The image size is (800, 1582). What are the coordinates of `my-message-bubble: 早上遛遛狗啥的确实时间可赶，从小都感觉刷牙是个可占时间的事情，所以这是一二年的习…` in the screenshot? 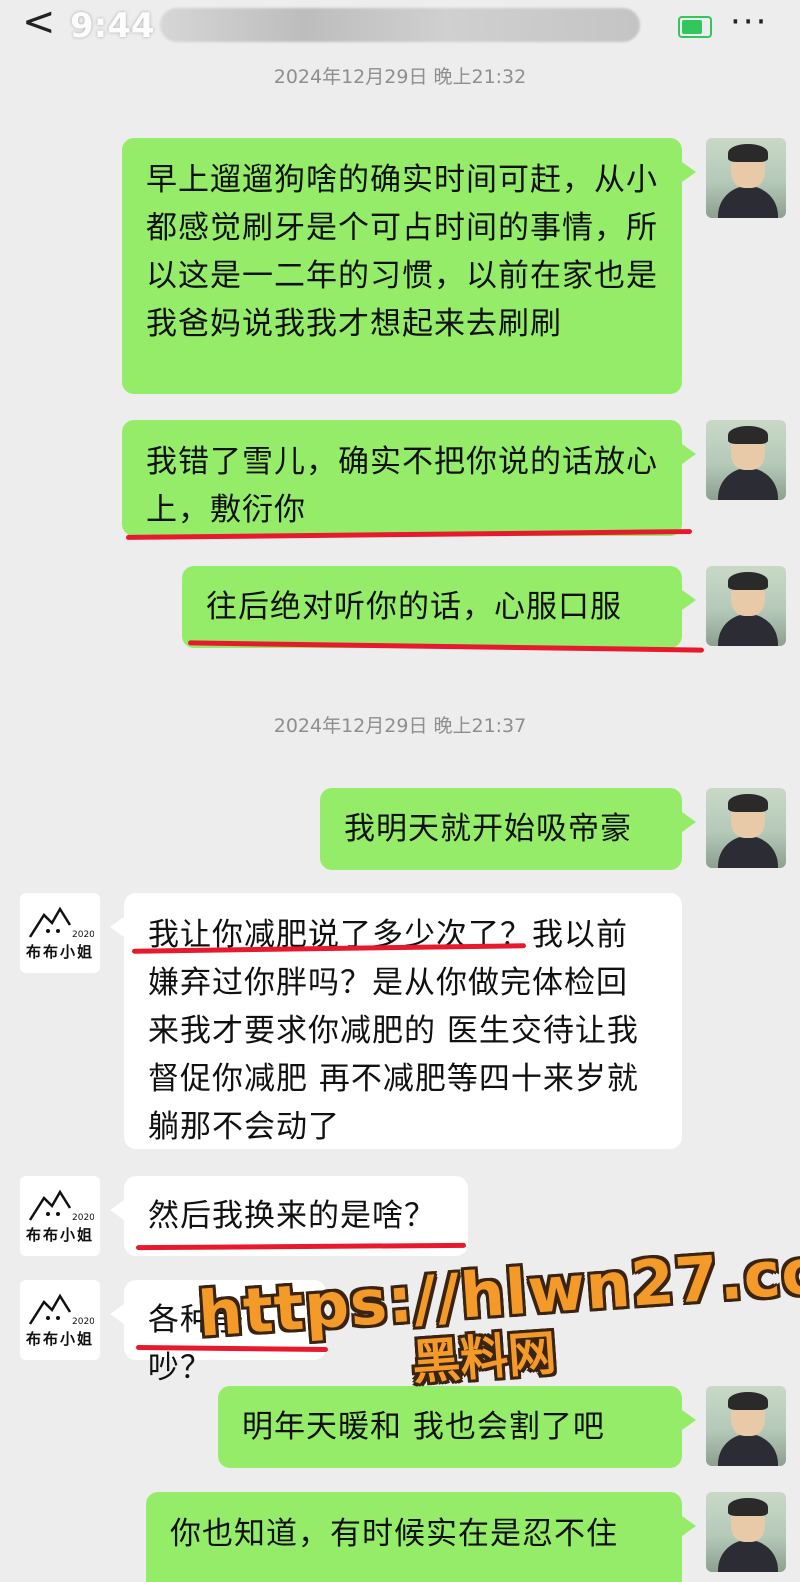 It's located at (409, 266).